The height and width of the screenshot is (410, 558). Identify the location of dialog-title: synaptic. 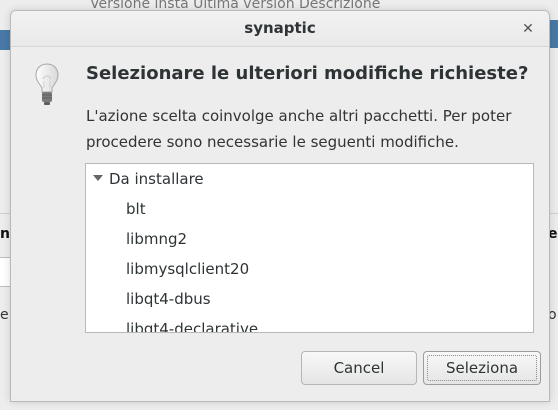
(280, 28).